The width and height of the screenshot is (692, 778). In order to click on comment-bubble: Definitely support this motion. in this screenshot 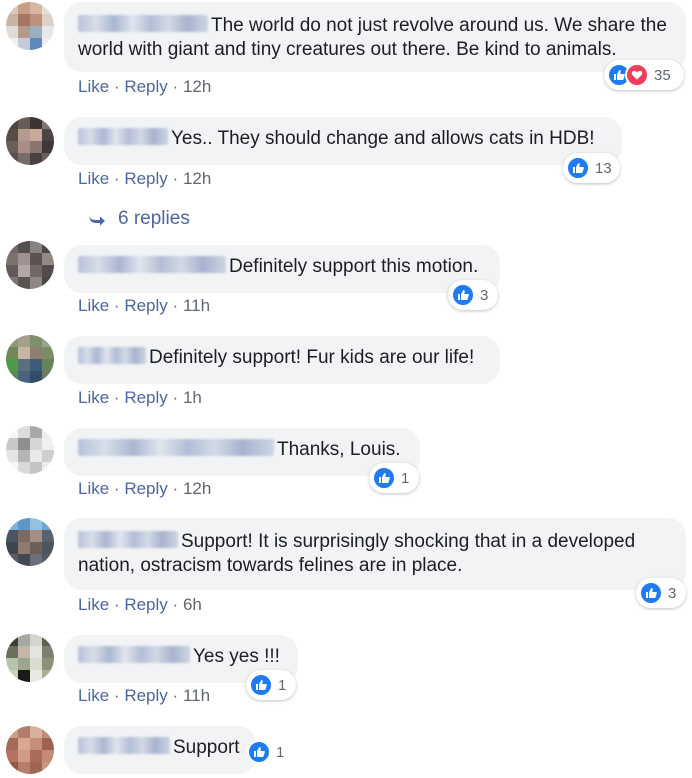, I will do `click(282, 269)`.